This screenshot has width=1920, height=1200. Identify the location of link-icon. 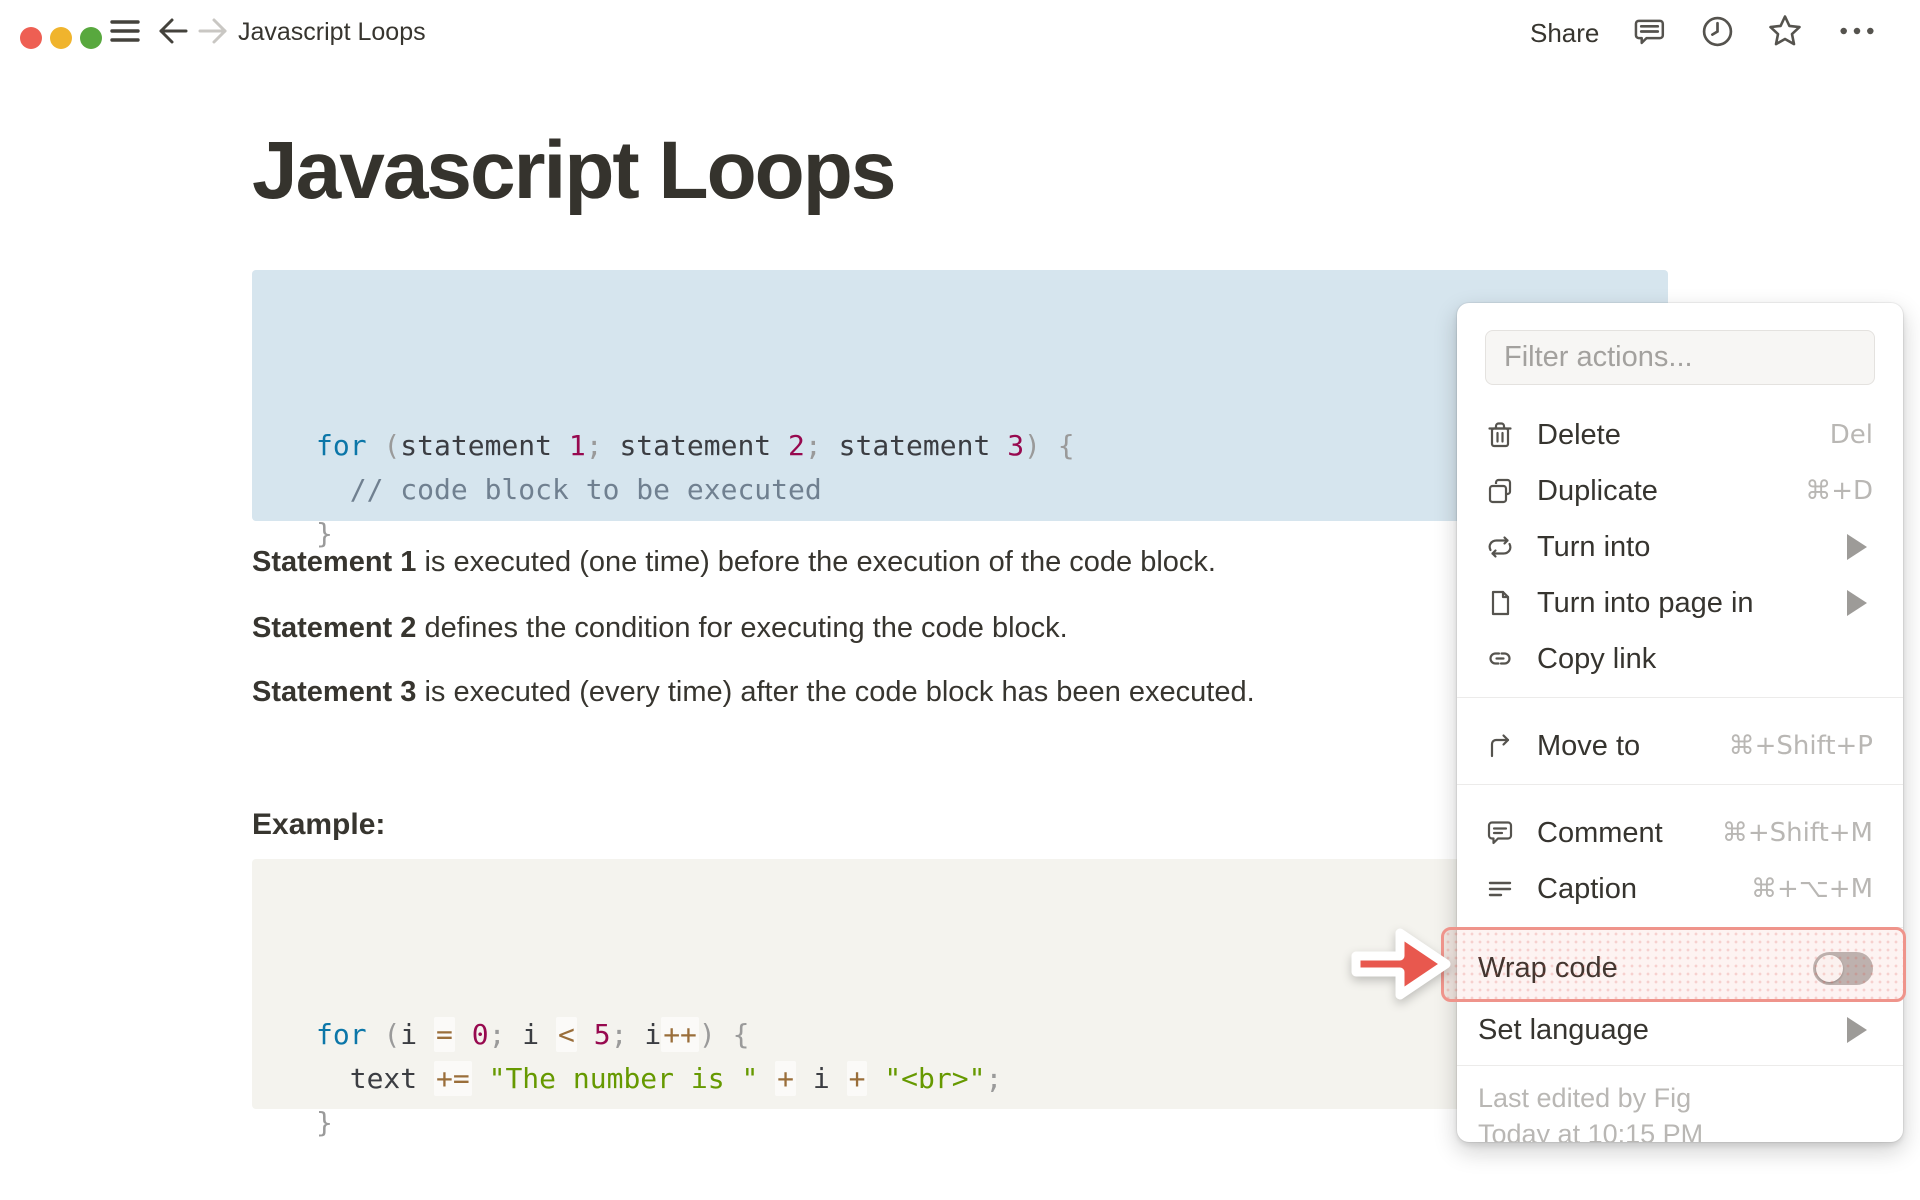
(1500, 659).